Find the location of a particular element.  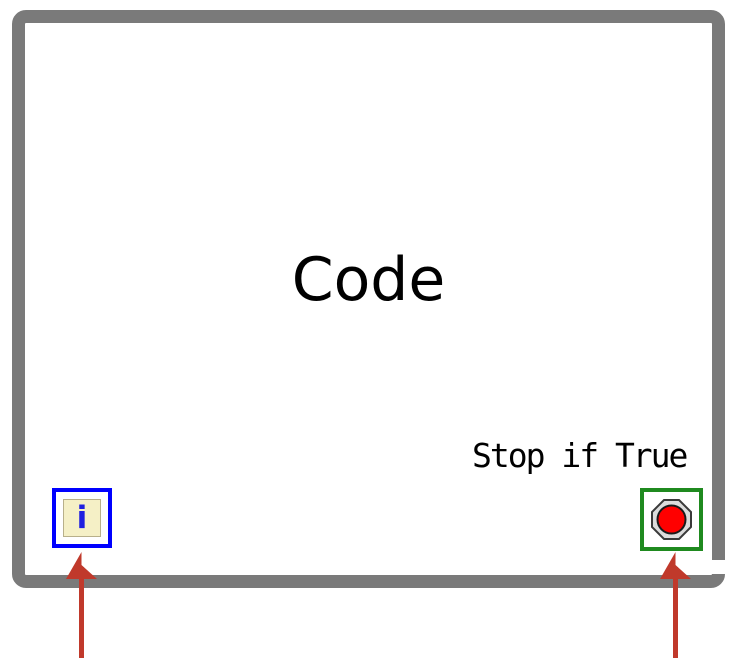

right-arrow-head is located at coordinates (675, 565).